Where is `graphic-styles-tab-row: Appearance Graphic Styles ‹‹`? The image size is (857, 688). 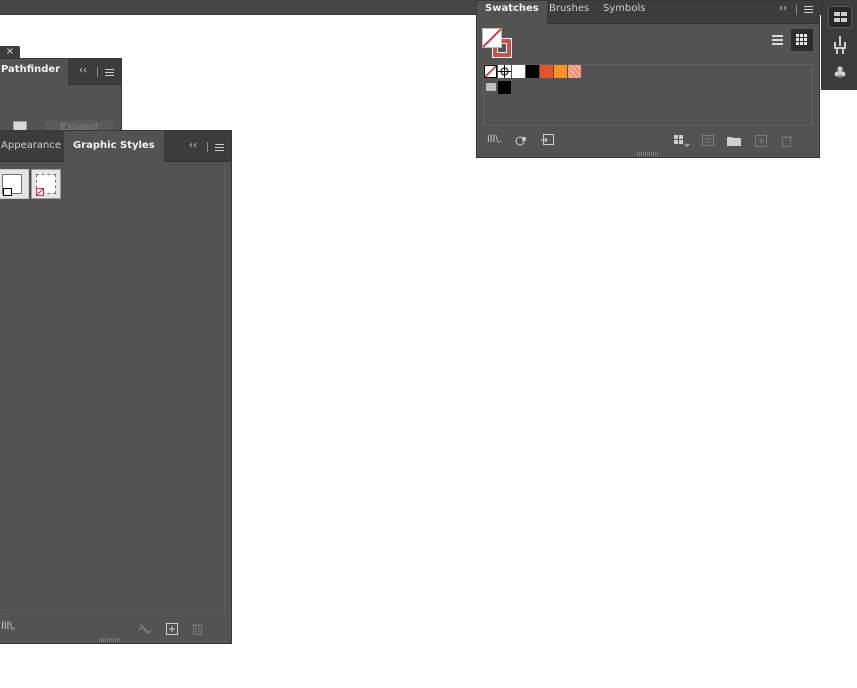
graphic-styles-tab-row: Appearance Graphic Styles ‹‹ is located at coordinates (115, 146).